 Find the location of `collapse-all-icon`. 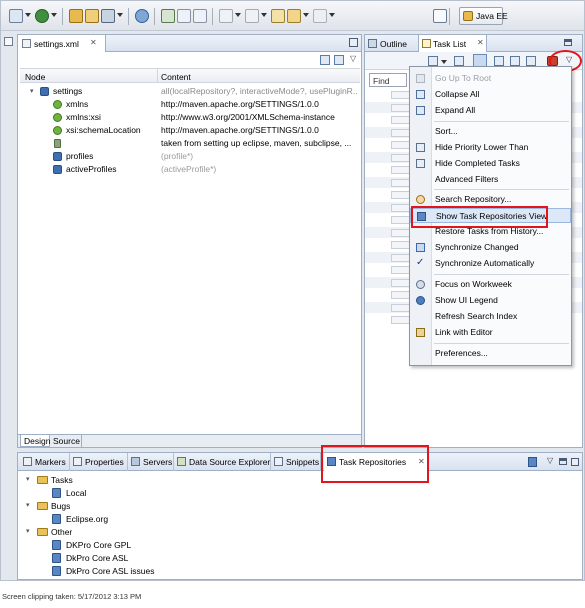

collapse-all-icon is located at coordinates (515, 61).